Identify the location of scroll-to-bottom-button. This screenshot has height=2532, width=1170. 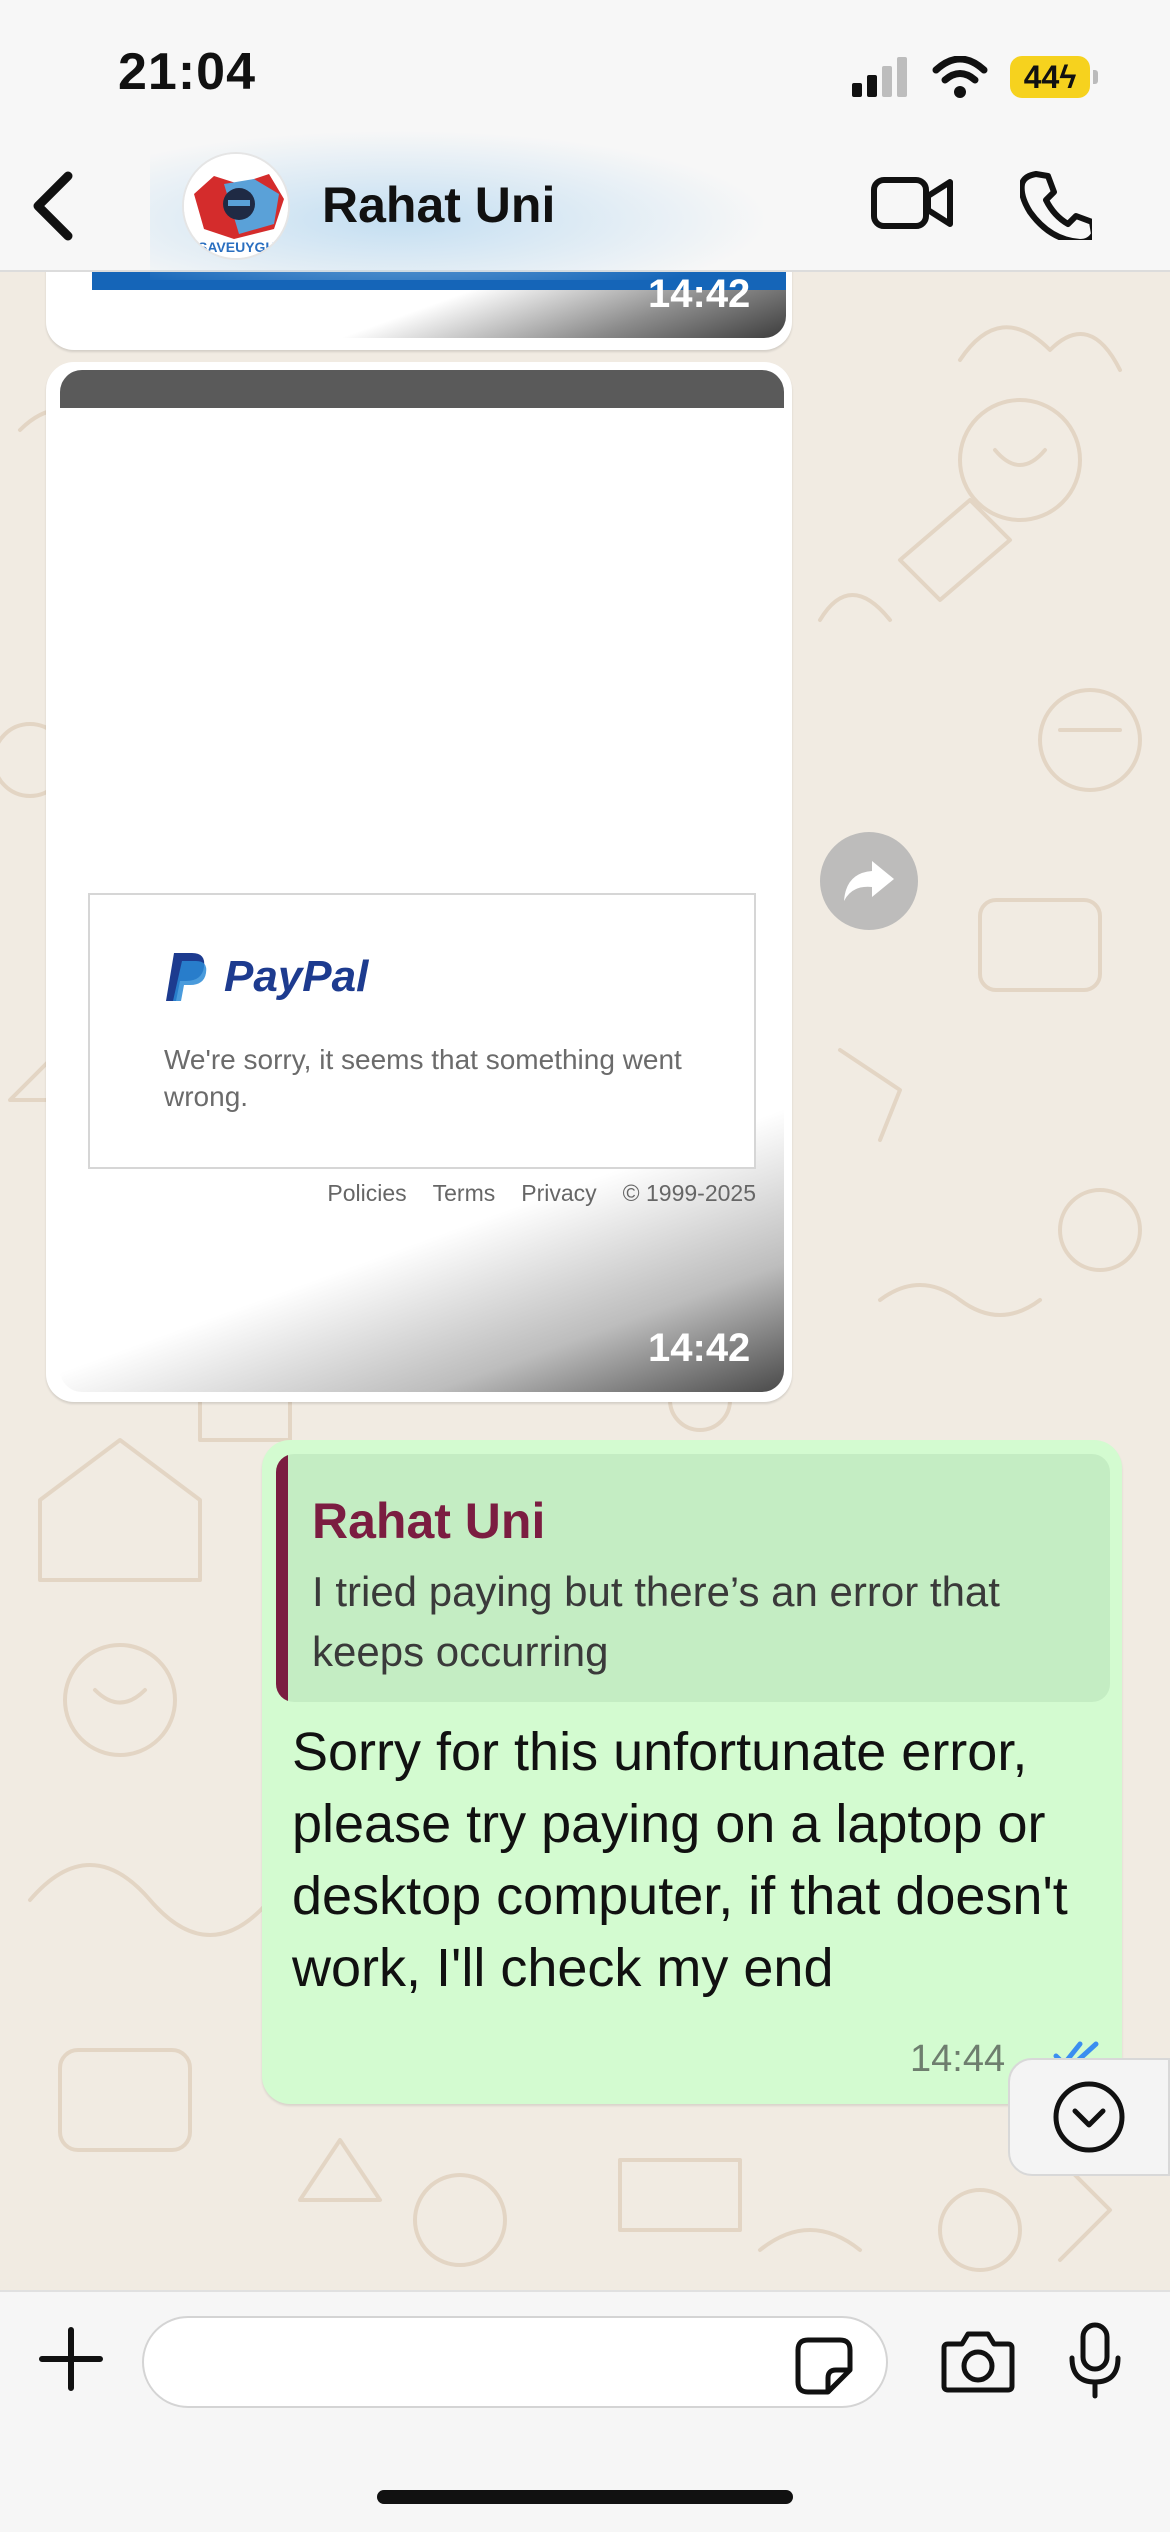
(1089, 2117).